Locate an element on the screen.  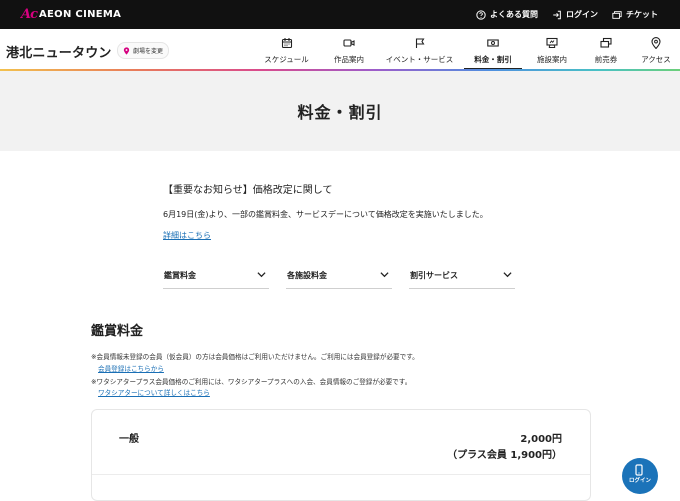
section-title: 鑑賞料金 is located at coordinates (117, 331).